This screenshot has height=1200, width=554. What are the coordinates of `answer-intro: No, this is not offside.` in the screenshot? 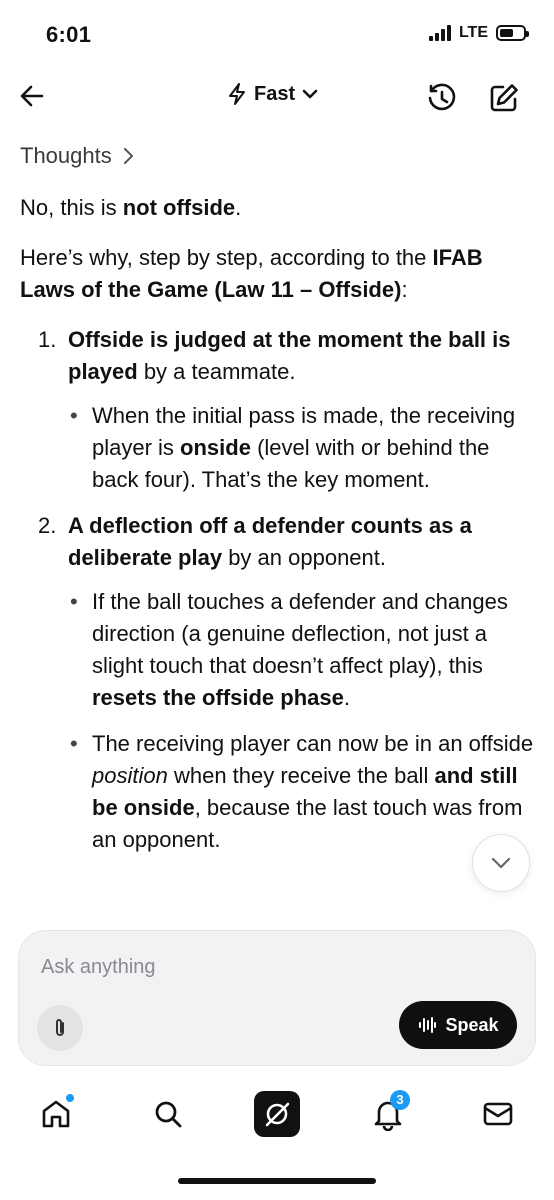 It's located at (278, 208).